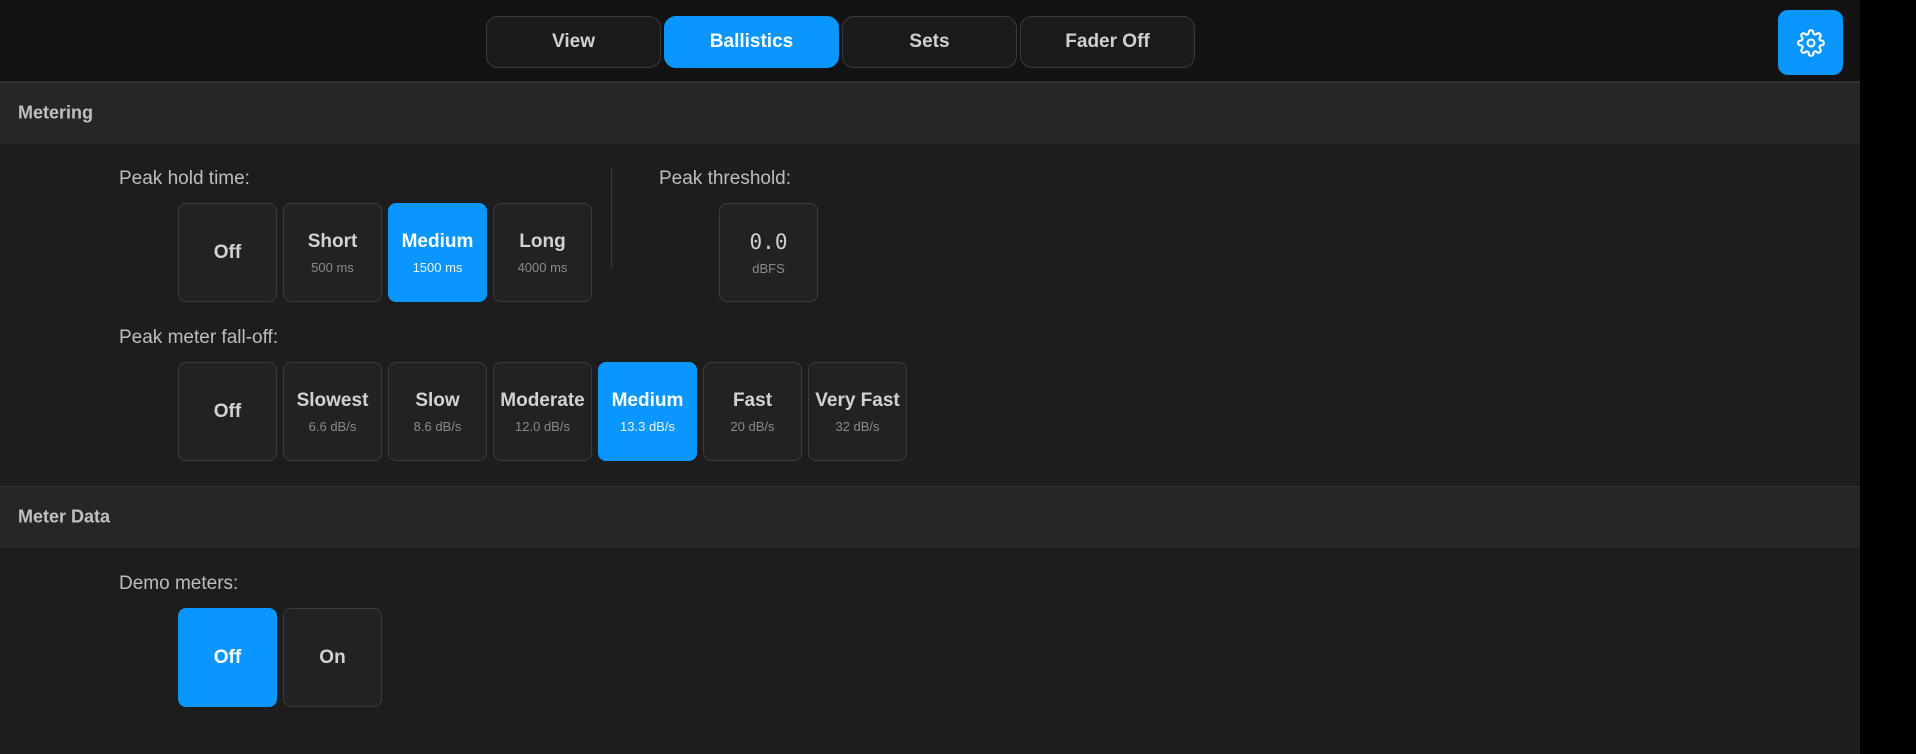 The height and width of the screenshot is (754, 1916). Describe the element at coordinates (332, 241) in the screenshot. I see `option-label: Short` at that location.